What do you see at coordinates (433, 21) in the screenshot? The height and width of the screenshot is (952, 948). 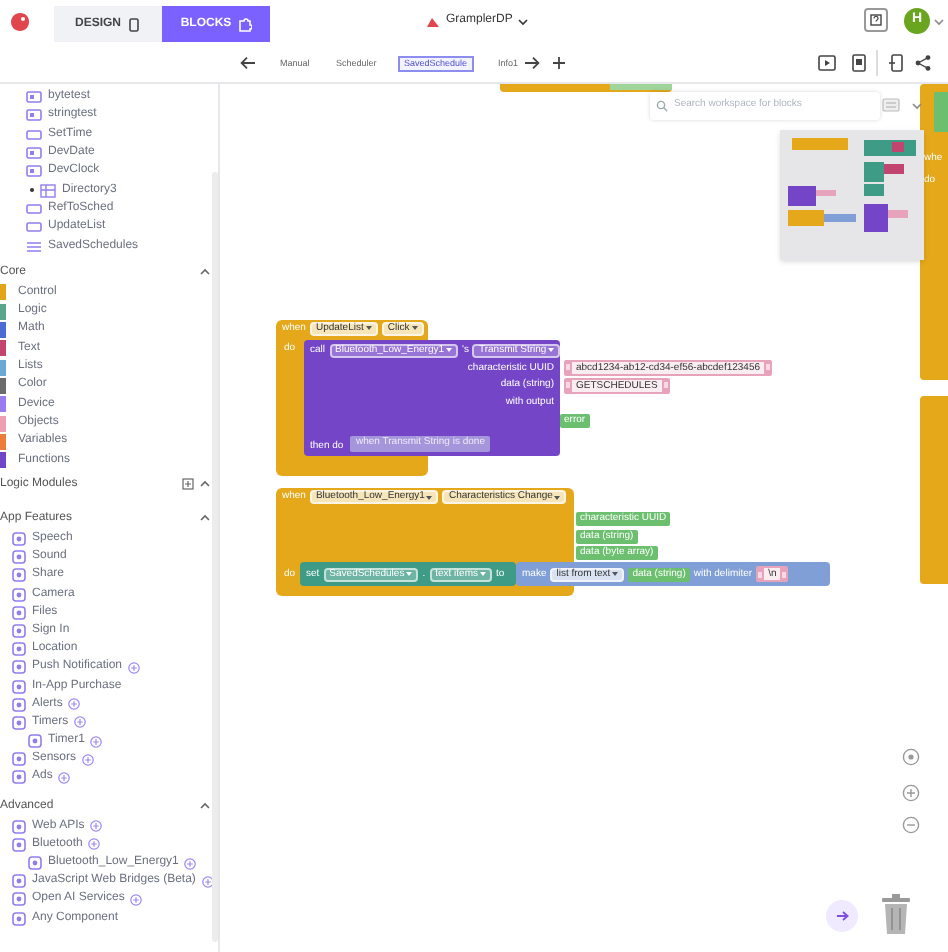 I see `project-icon` at bounding box center [433, 21].